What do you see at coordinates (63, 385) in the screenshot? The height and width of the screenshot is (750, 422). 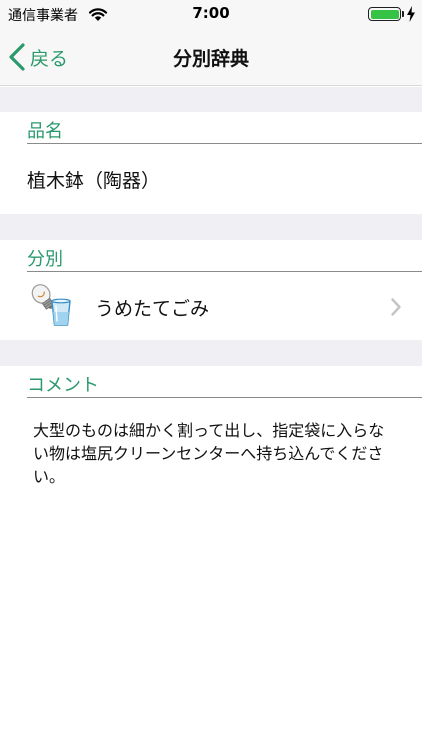 I see `comment-header-label: コメント` at bounding box center [63, 385].